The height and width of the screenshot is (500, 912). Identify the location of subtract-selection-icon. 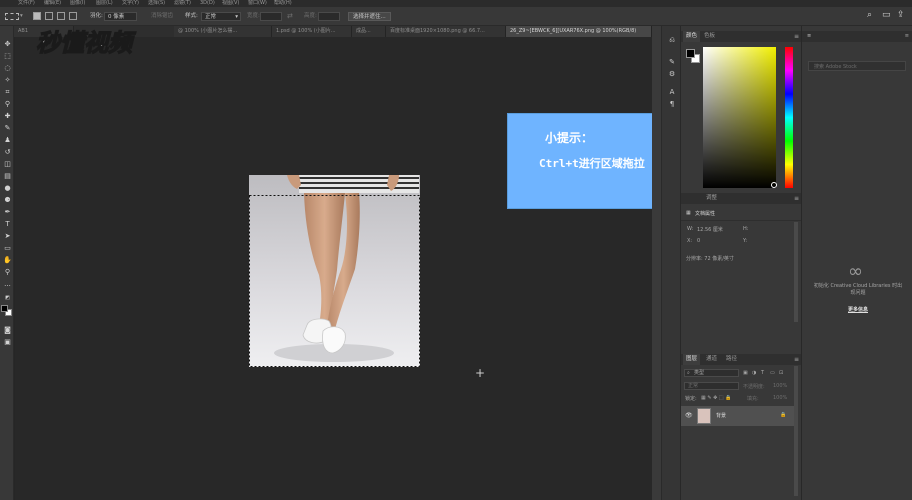
(61, 16).